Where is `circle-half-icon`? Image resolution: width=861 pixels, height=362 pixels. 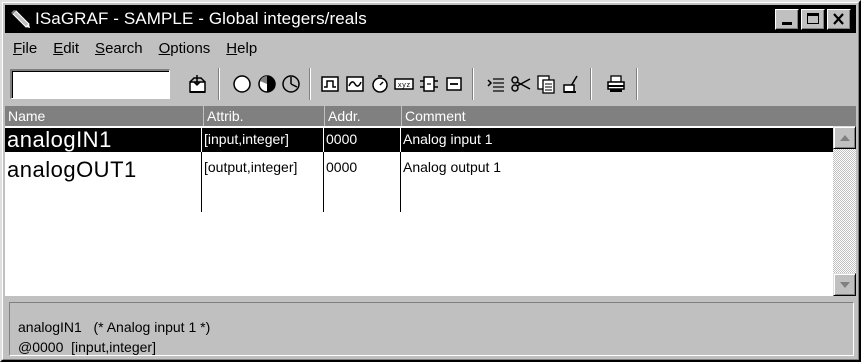 circle-half-icon is located at coordinates (267, 84).